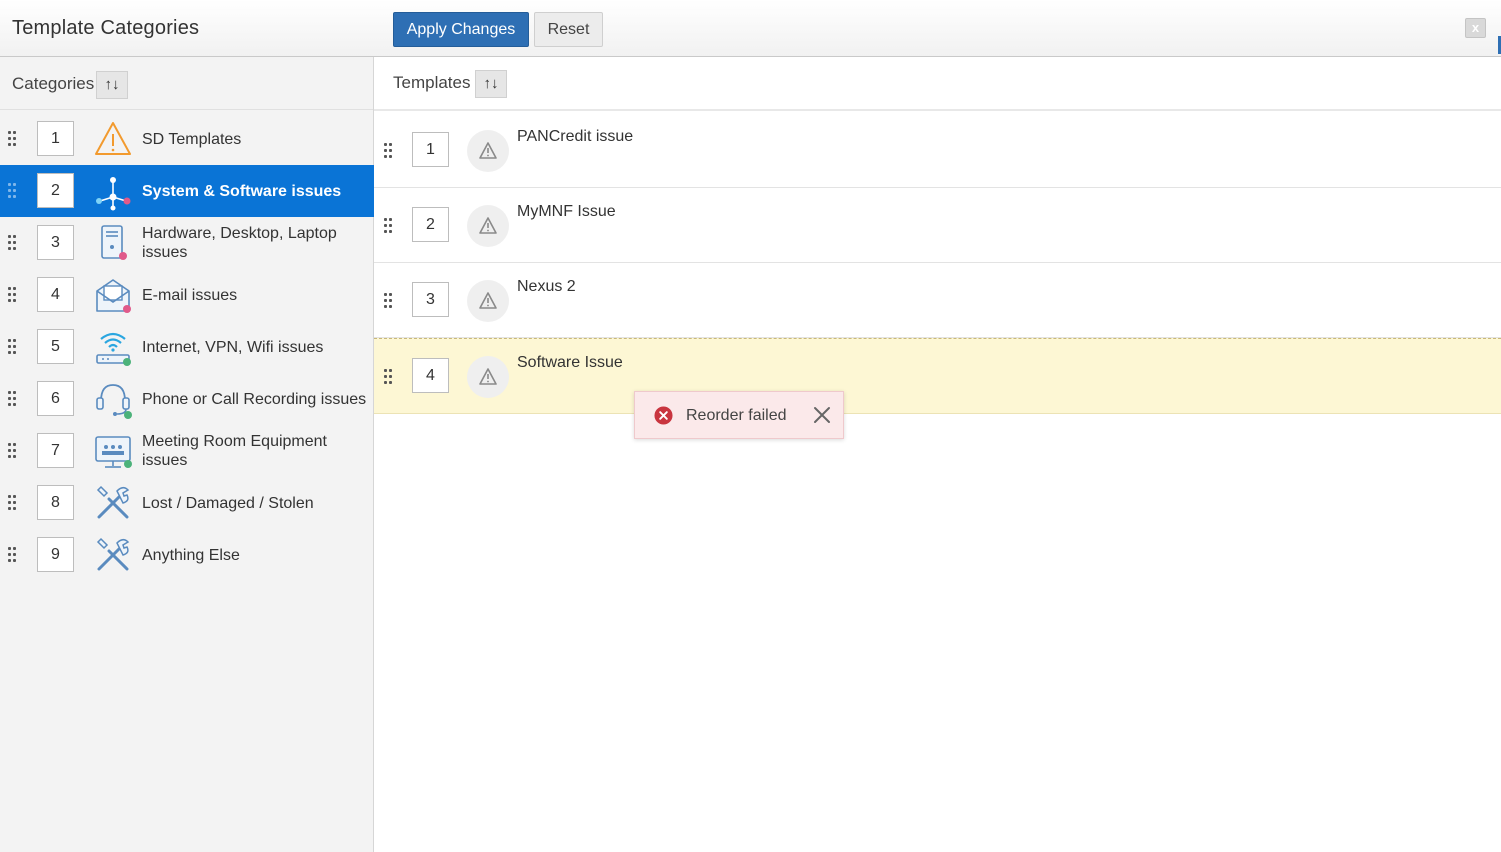  I want to click on close-dialog-icon: x, so click(1475, 28).